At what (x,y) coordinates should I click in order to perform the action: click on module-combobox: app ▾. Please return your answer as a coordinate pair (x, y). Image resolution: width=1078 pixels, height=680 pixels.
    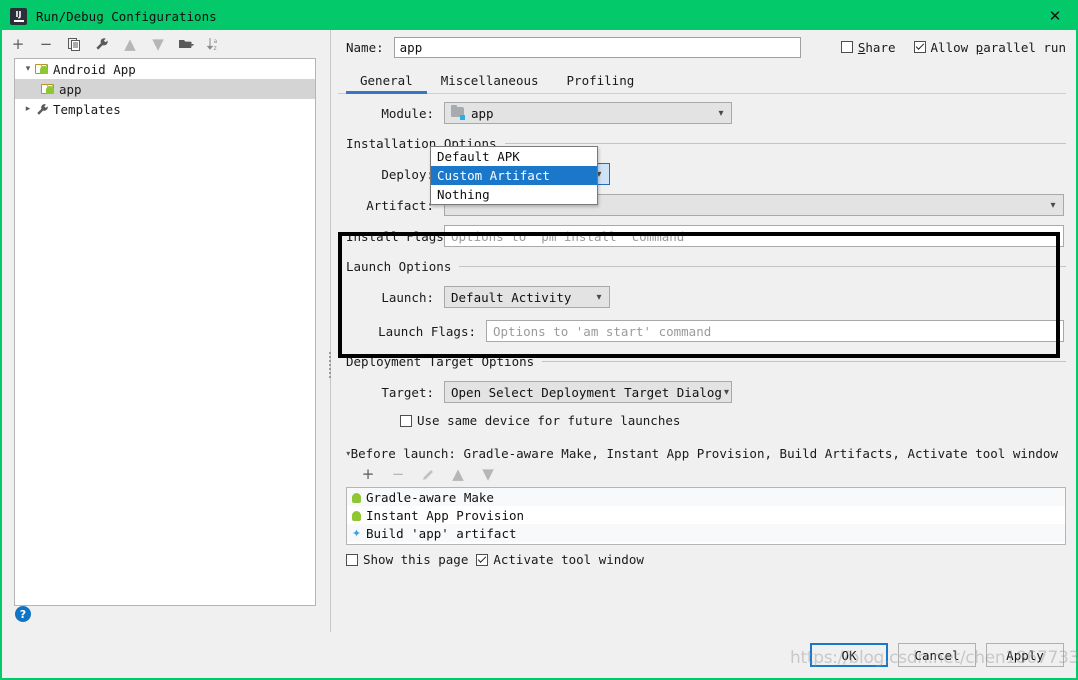
    Looking at the image, I should click on (588, 113).